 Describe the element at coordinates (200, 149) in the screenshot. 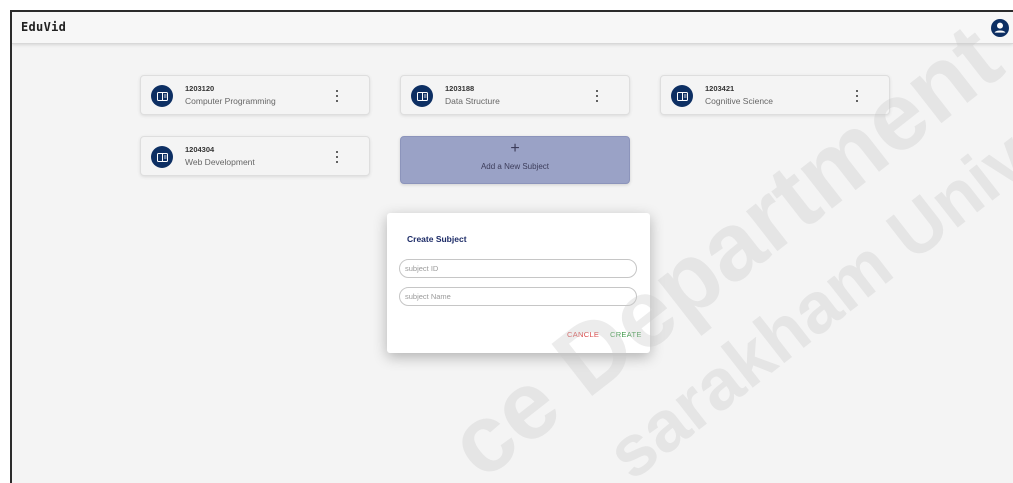

I see `subject-id: 1204304` at that location.